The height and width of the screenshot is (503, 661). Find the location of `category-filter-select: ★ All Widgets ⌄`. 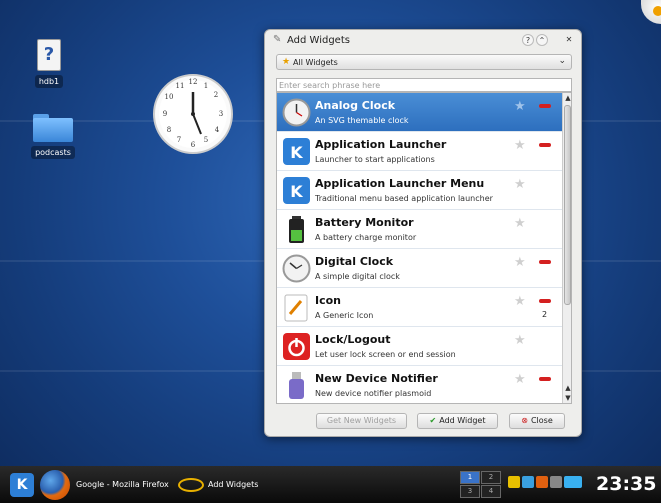

category-filter-select: ★ All Widgets ⌄ is located at coordinates (424, 62).